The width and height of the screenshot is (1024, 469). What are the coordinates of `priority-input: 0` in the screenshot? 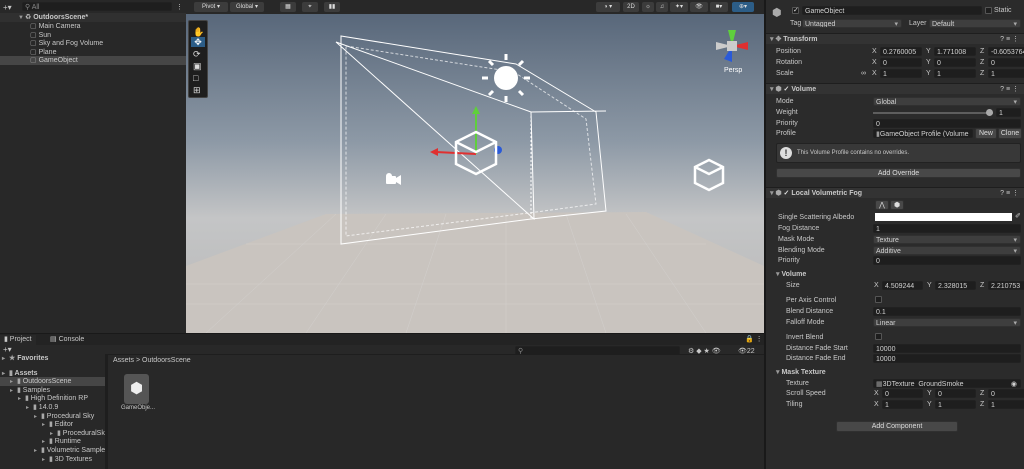 It's located at (947, 123).